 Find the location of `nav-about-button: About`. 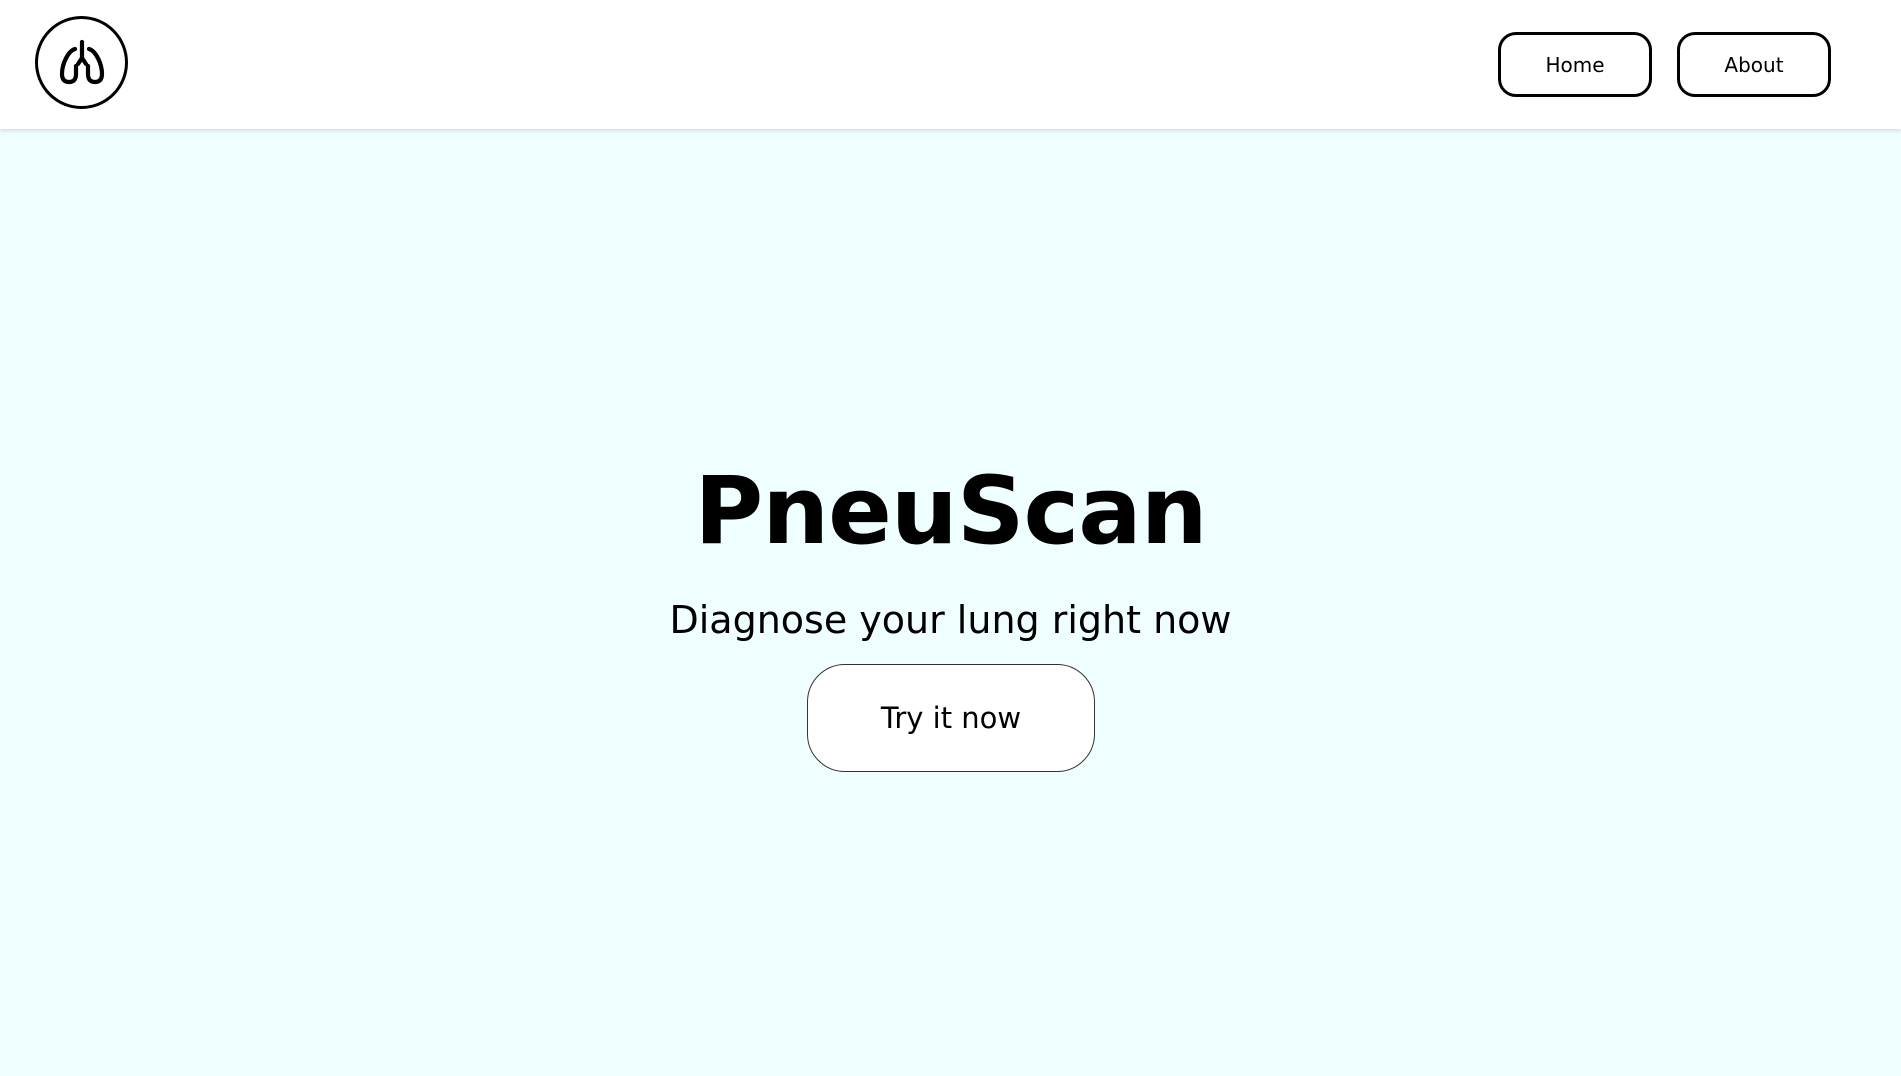

nav-about-button: About is located at coordinates (1754, 64).